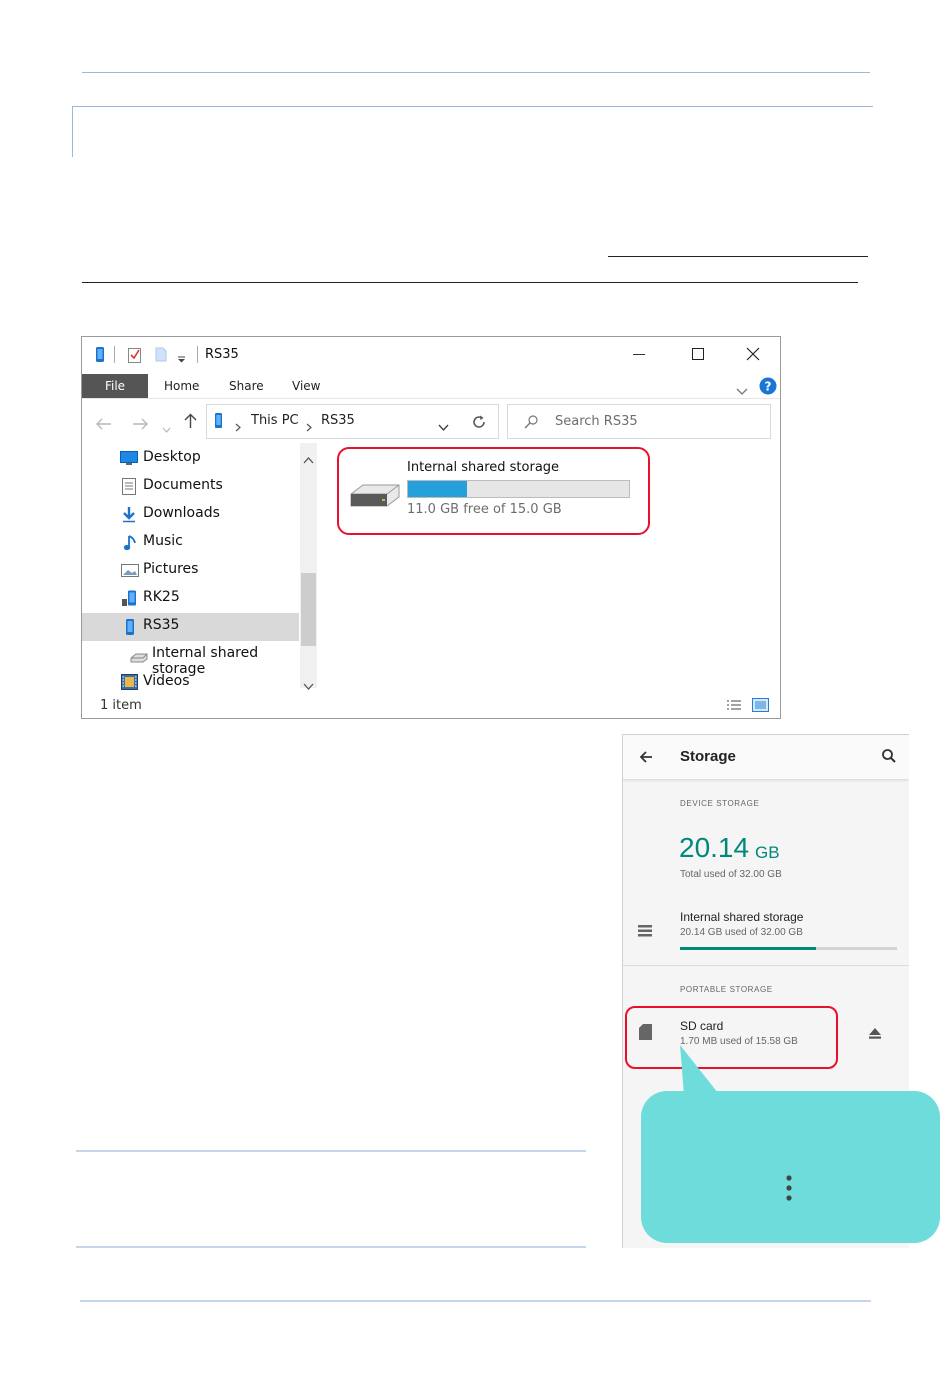 The height and width of the screenshot is (1378, 950). What do you see at coordinates (645, 1034) in the screenshot?
I see `sd-card-icon` at bounding box center [645, 1034].